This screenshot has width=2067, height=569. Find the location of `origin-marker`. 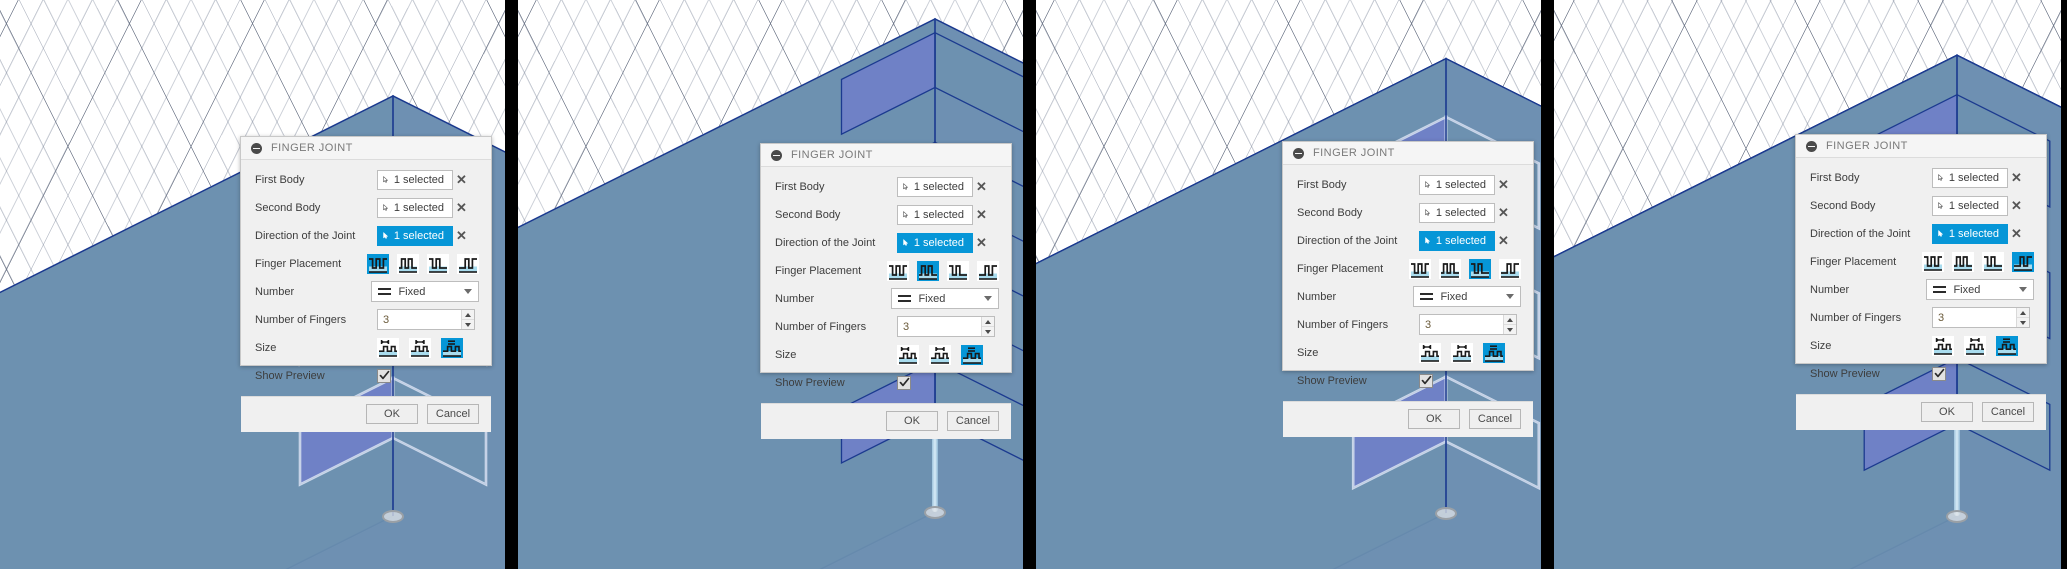

origin-marker is located at coordinates (393, 516).